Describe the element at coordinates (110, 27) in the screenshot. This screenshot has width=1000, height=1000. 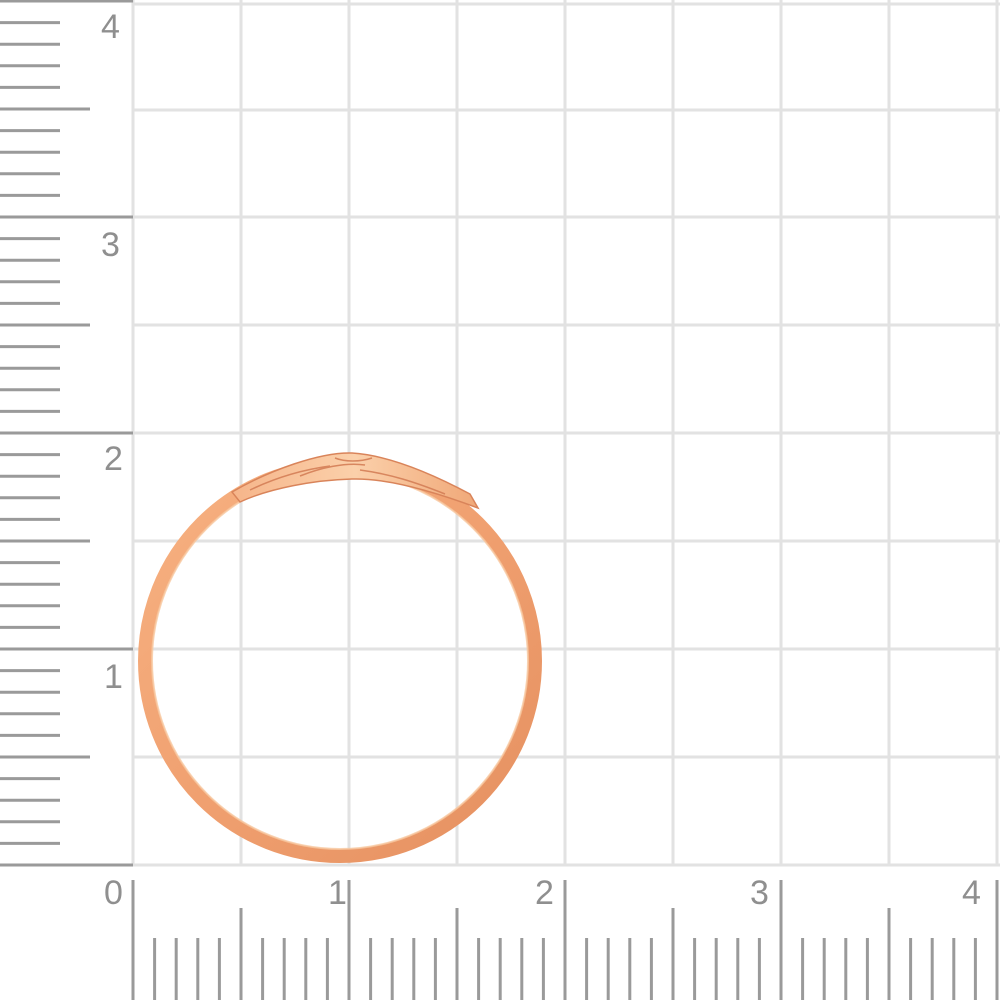
I see `y-label-4: 4` at that location.